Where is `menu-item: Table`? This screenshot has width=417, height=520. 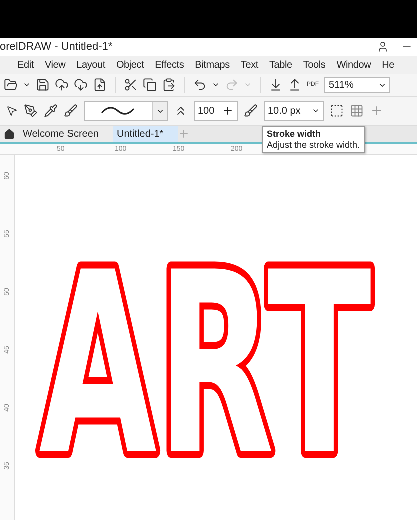 menu-item: Table is located at coordinates (281, 65).